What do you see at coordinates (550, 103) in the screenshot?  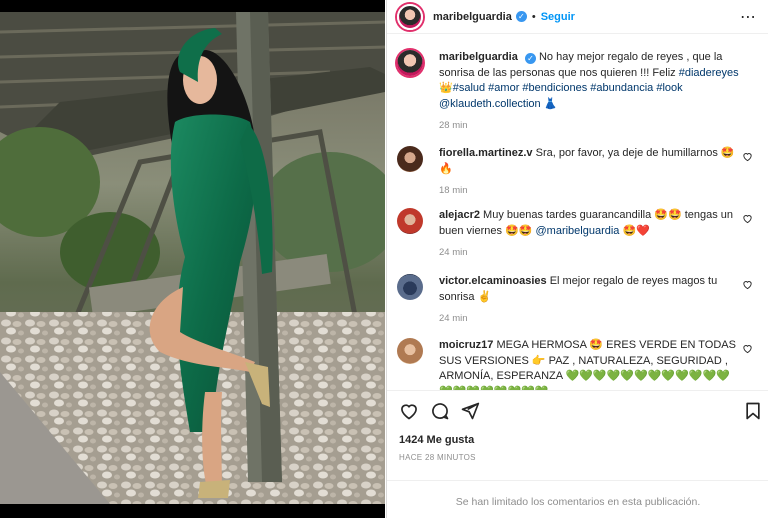 I see `dress-emoji: 👗` at bounding box center [550, 103].